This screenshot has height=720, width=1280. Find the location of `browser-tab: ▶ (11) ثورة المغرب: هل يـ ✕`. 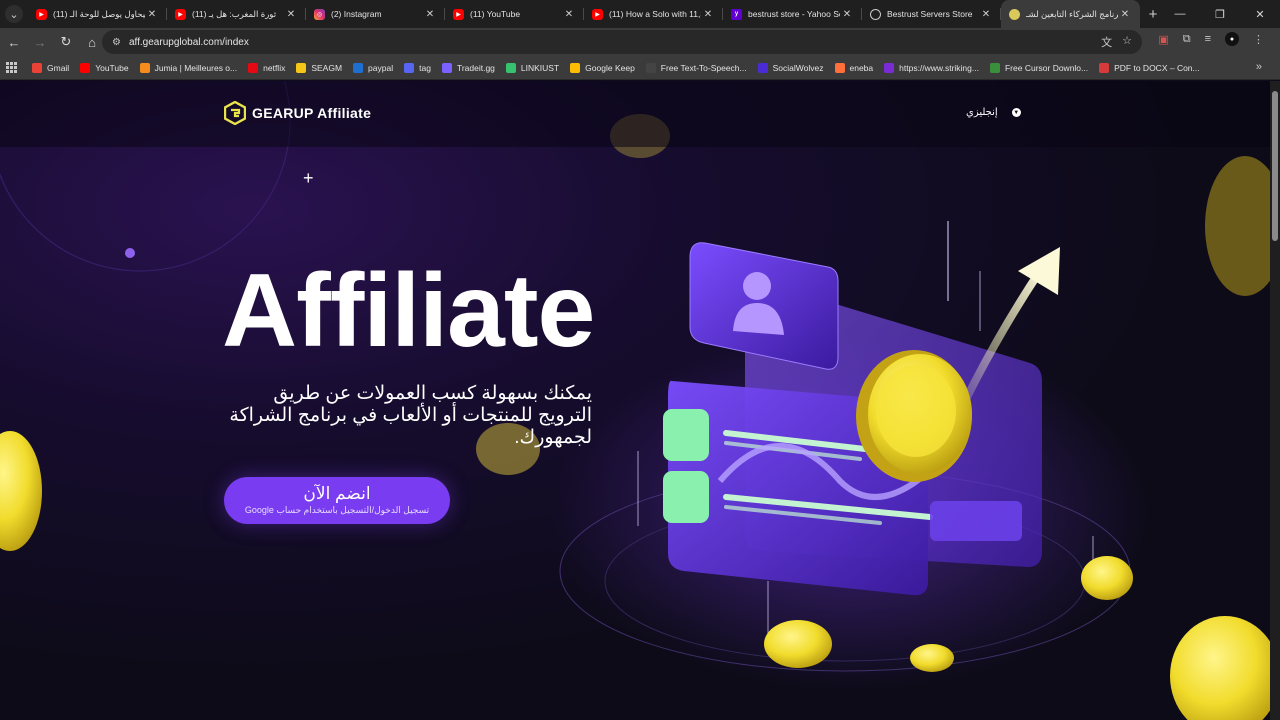

browser-tab: ▶ (11) ثورة المغرب: هل يـ ✕ is located at coordinates (236, 14).